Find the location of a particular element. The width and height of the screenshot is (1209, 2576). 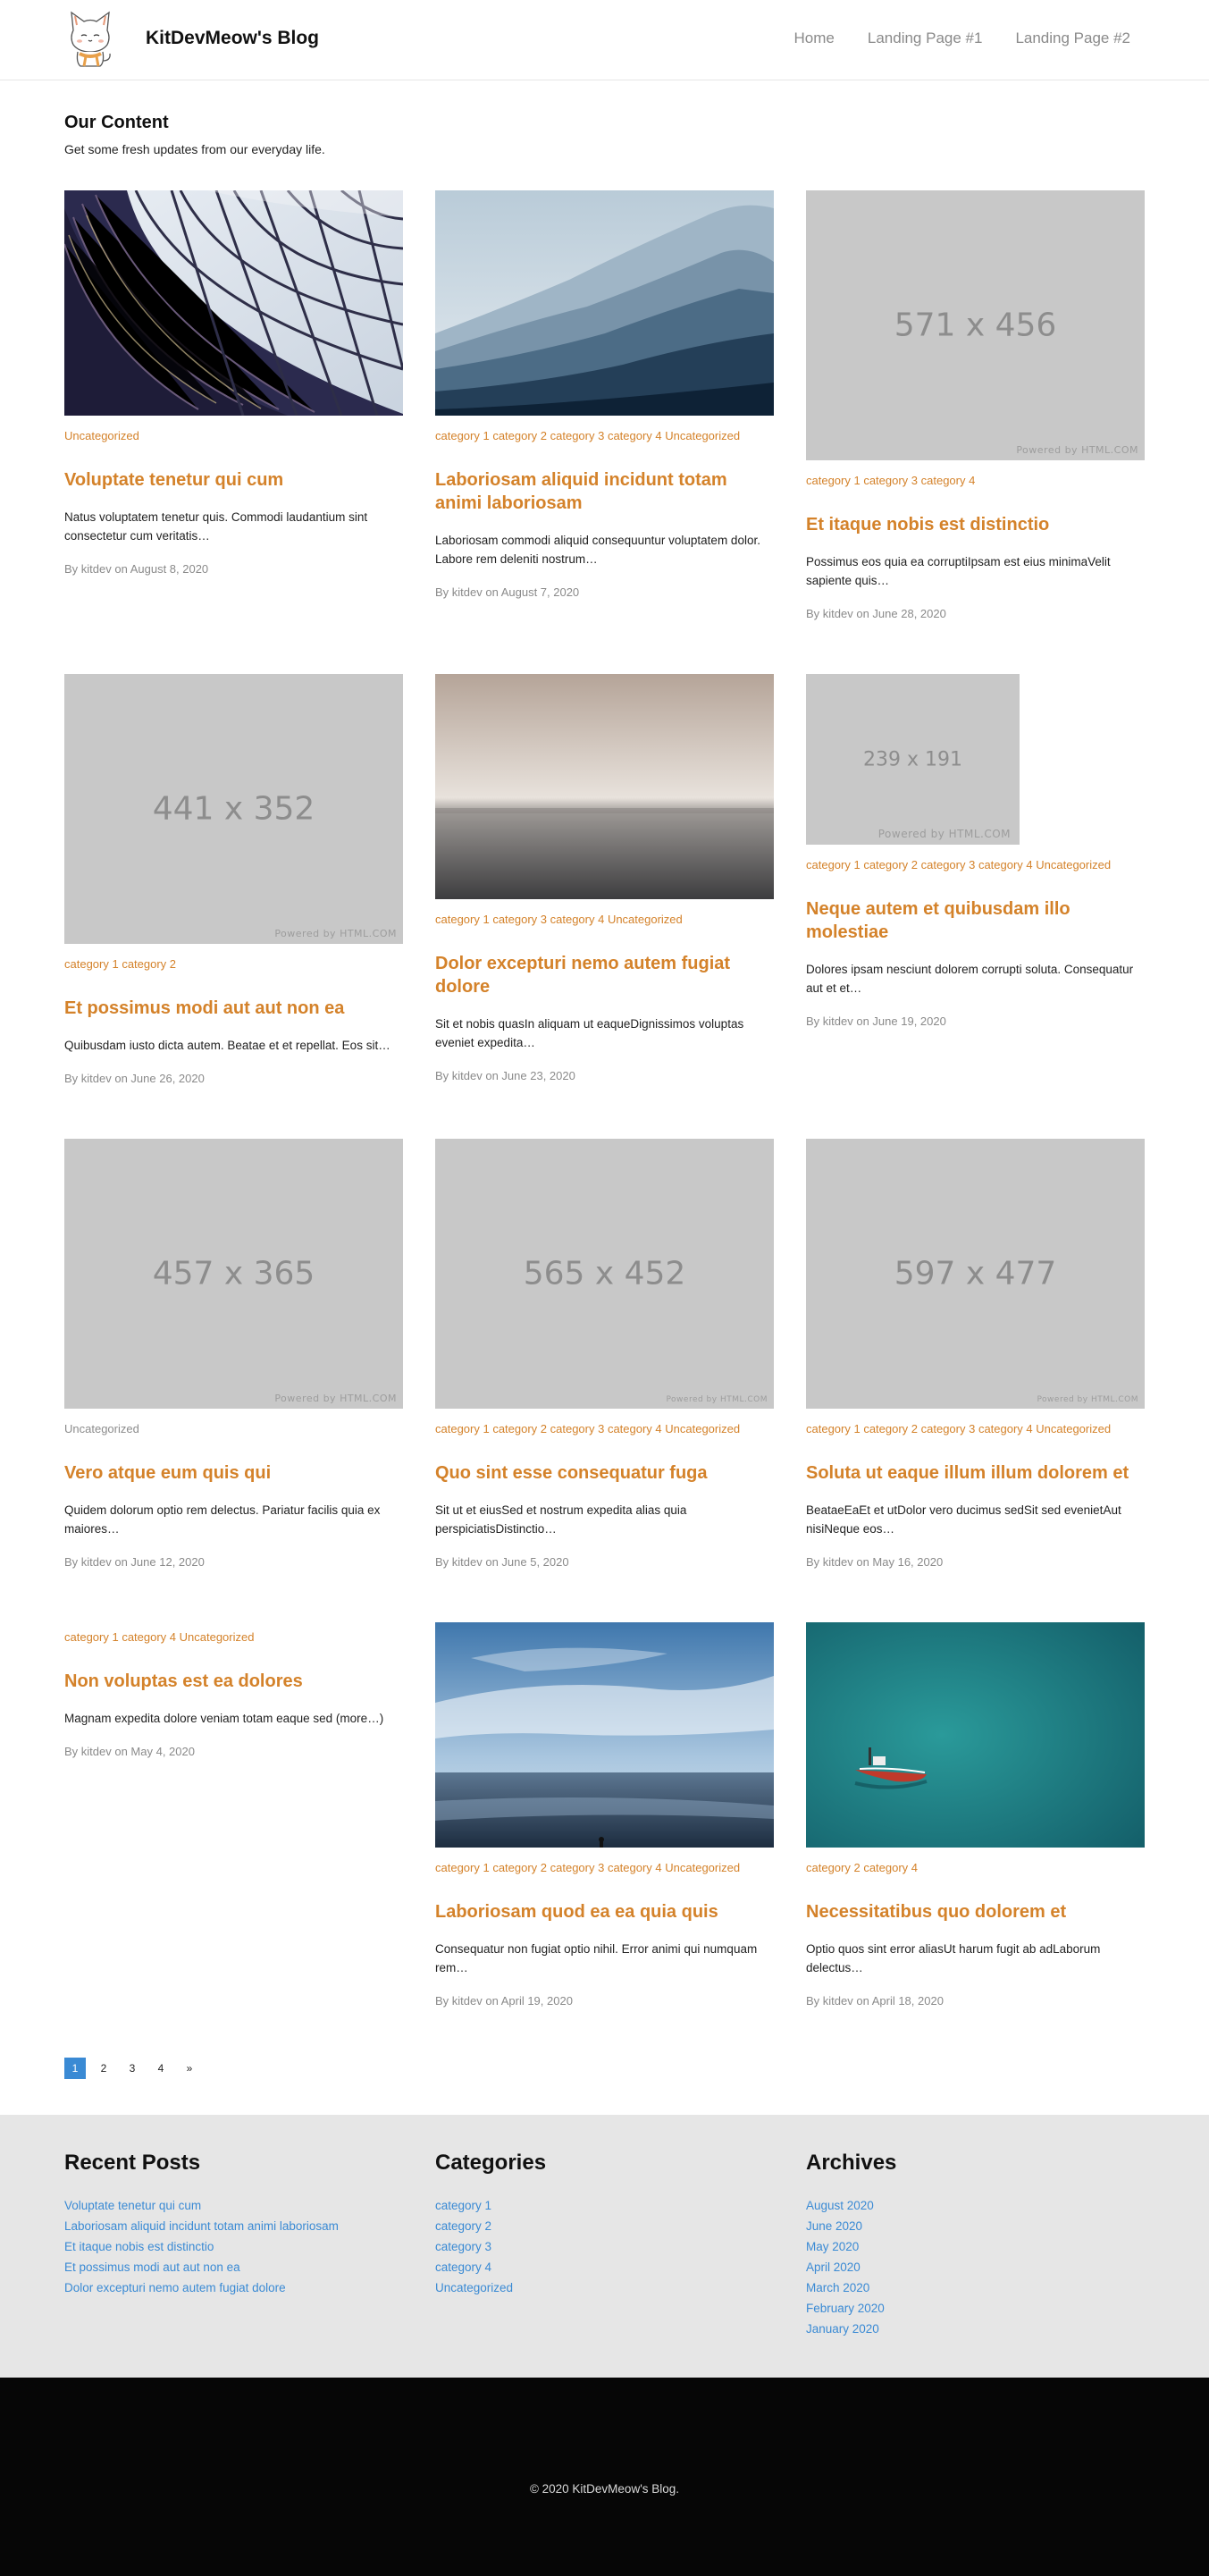

post-title: Soluta ut eaque illum illum dolorem et is located at coordinates (975, 1473).